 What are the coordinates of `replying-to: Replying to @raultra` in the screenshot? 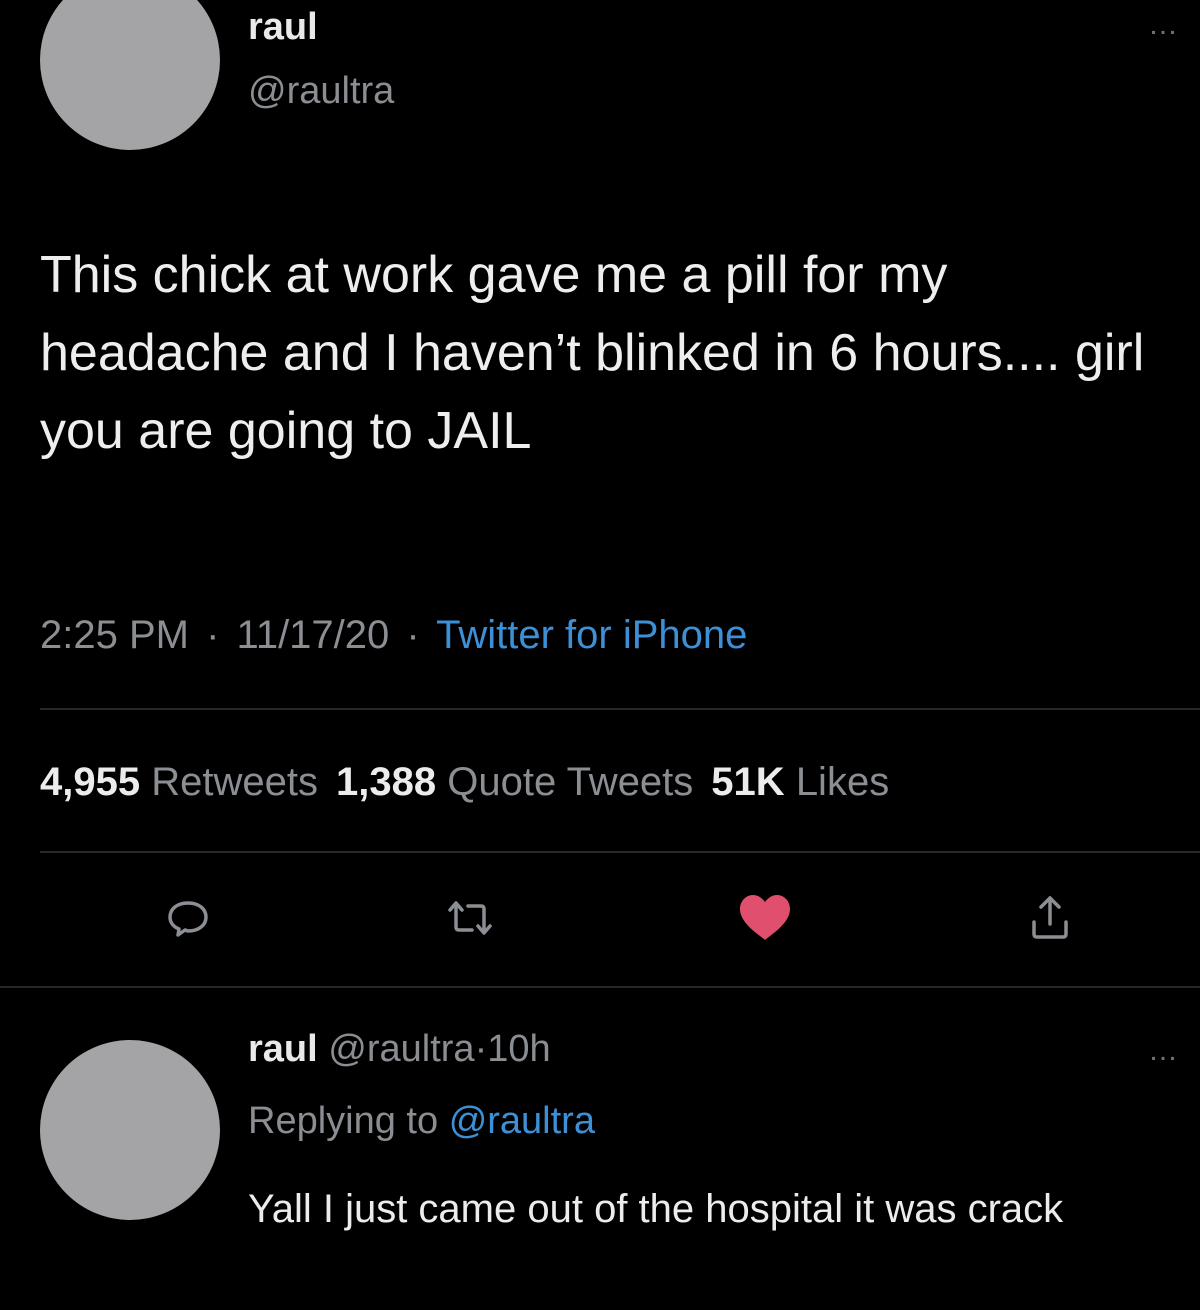 It's located at (421, 1121).